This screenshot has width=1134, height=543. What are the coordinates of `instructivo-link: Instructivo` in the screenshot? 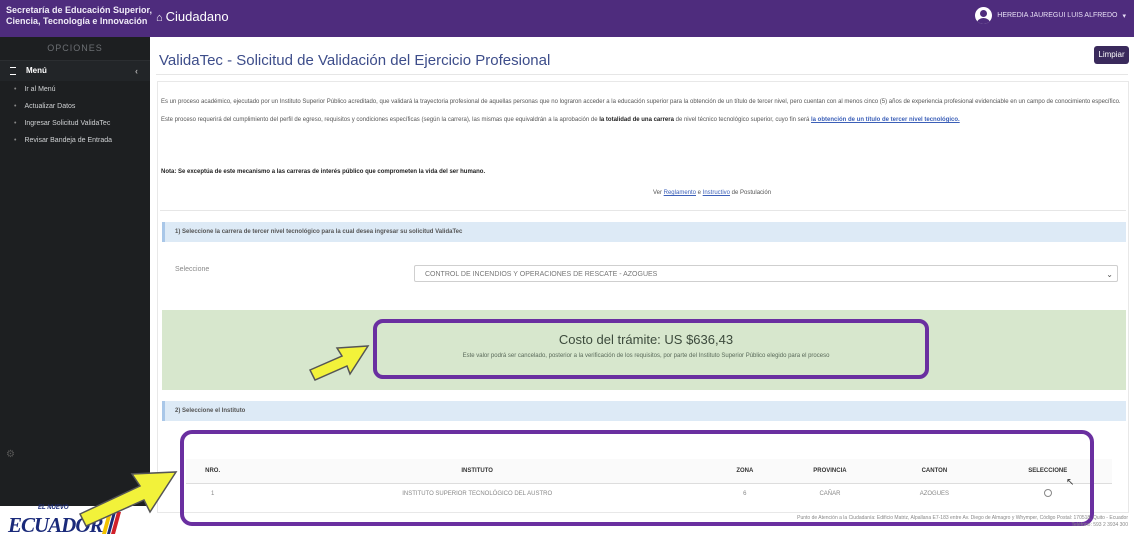 It's located at (716, 193).